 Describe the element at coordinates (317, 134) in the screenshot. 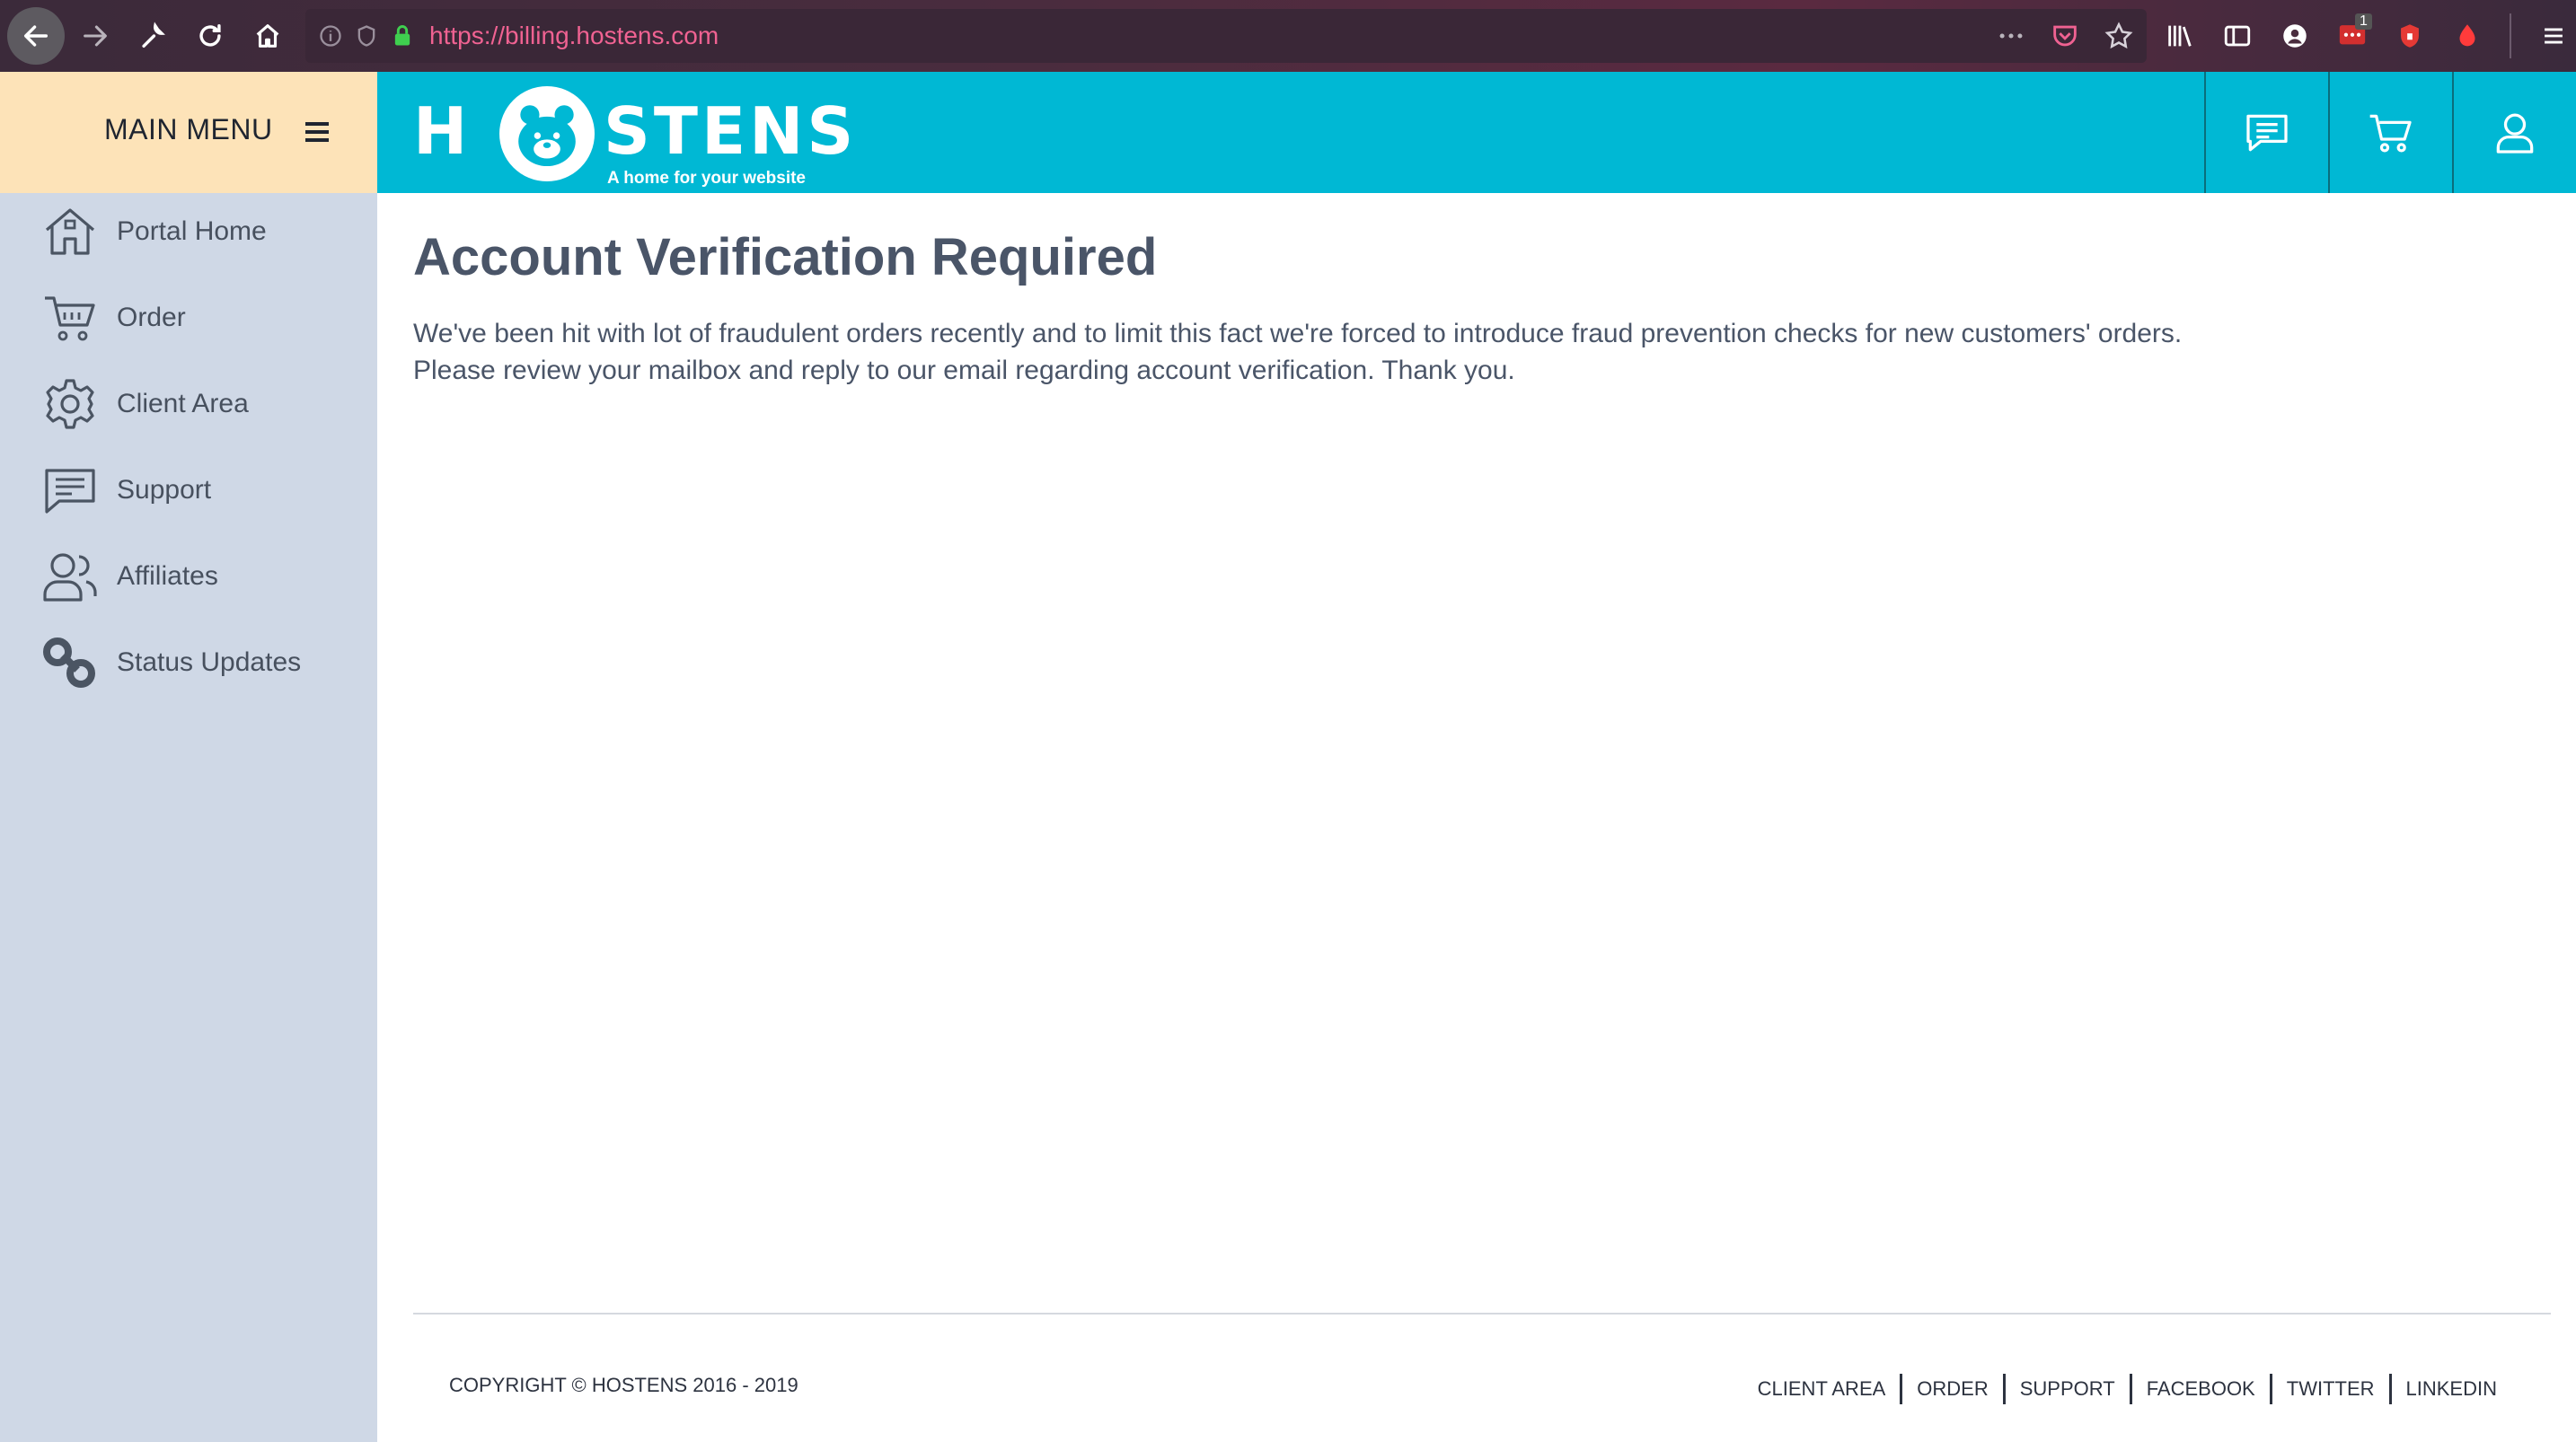

I see `menu-toggle-icon` at that location.